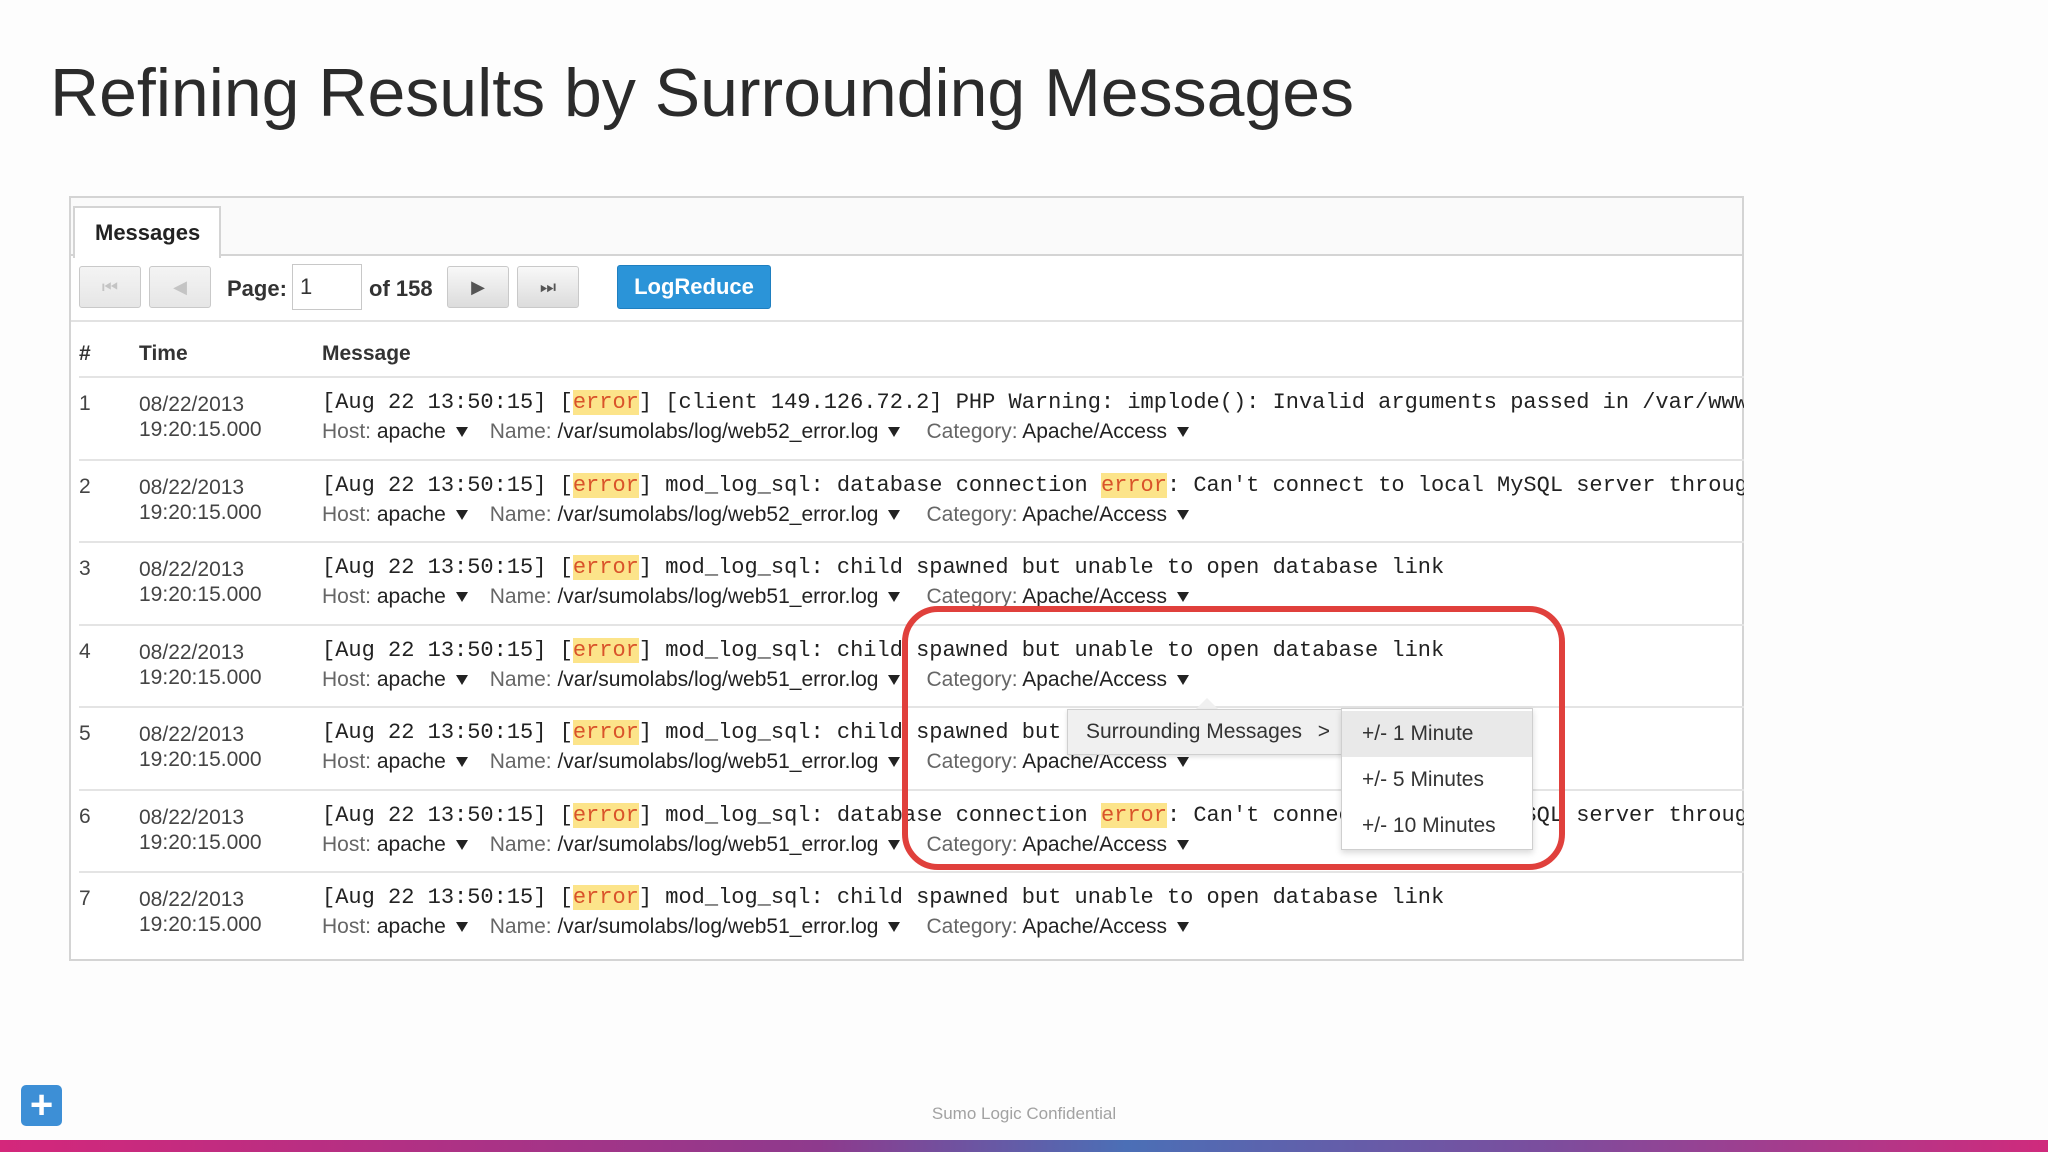  What do you see at coordinates (85, 816) in the screenshot?
I see `row-number: 6` at bounding box center [85, 816].